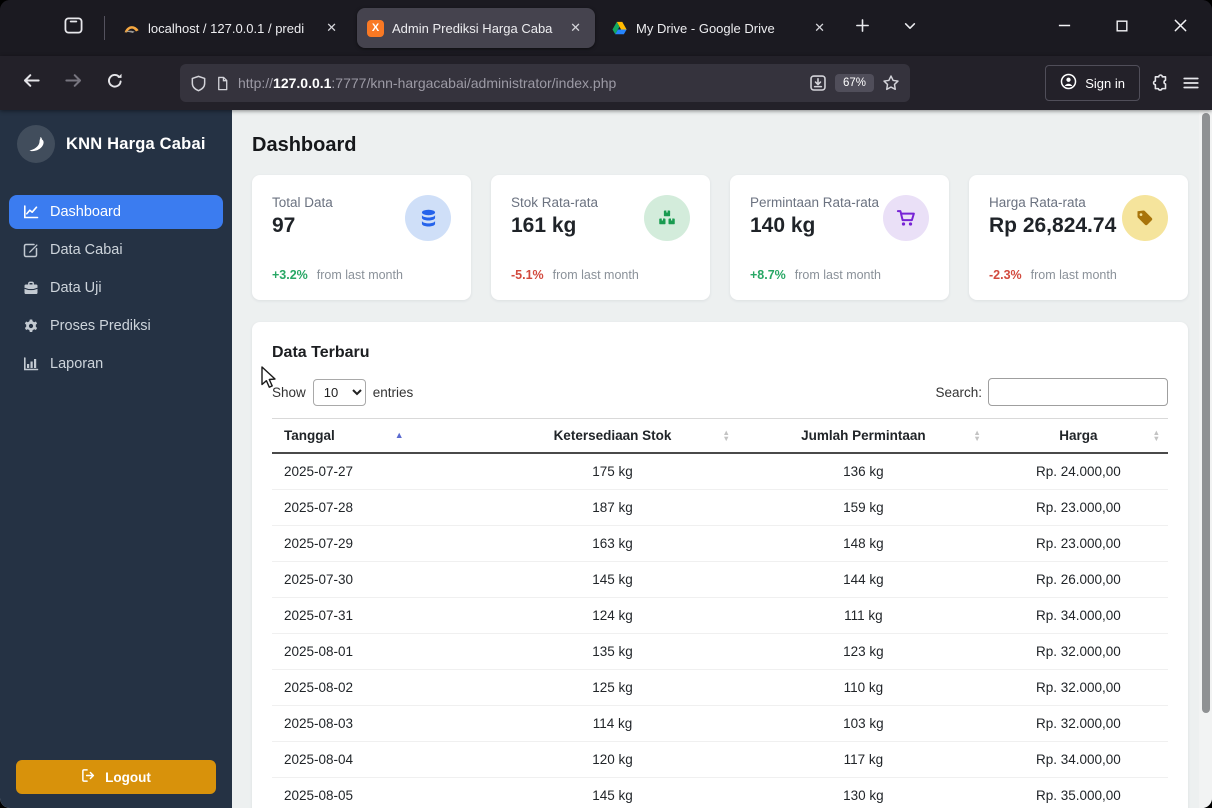  What do you see at coordinates (393, 392) in the screenshot?
I see `entries-label: entries` at bounding box center [393, 392].